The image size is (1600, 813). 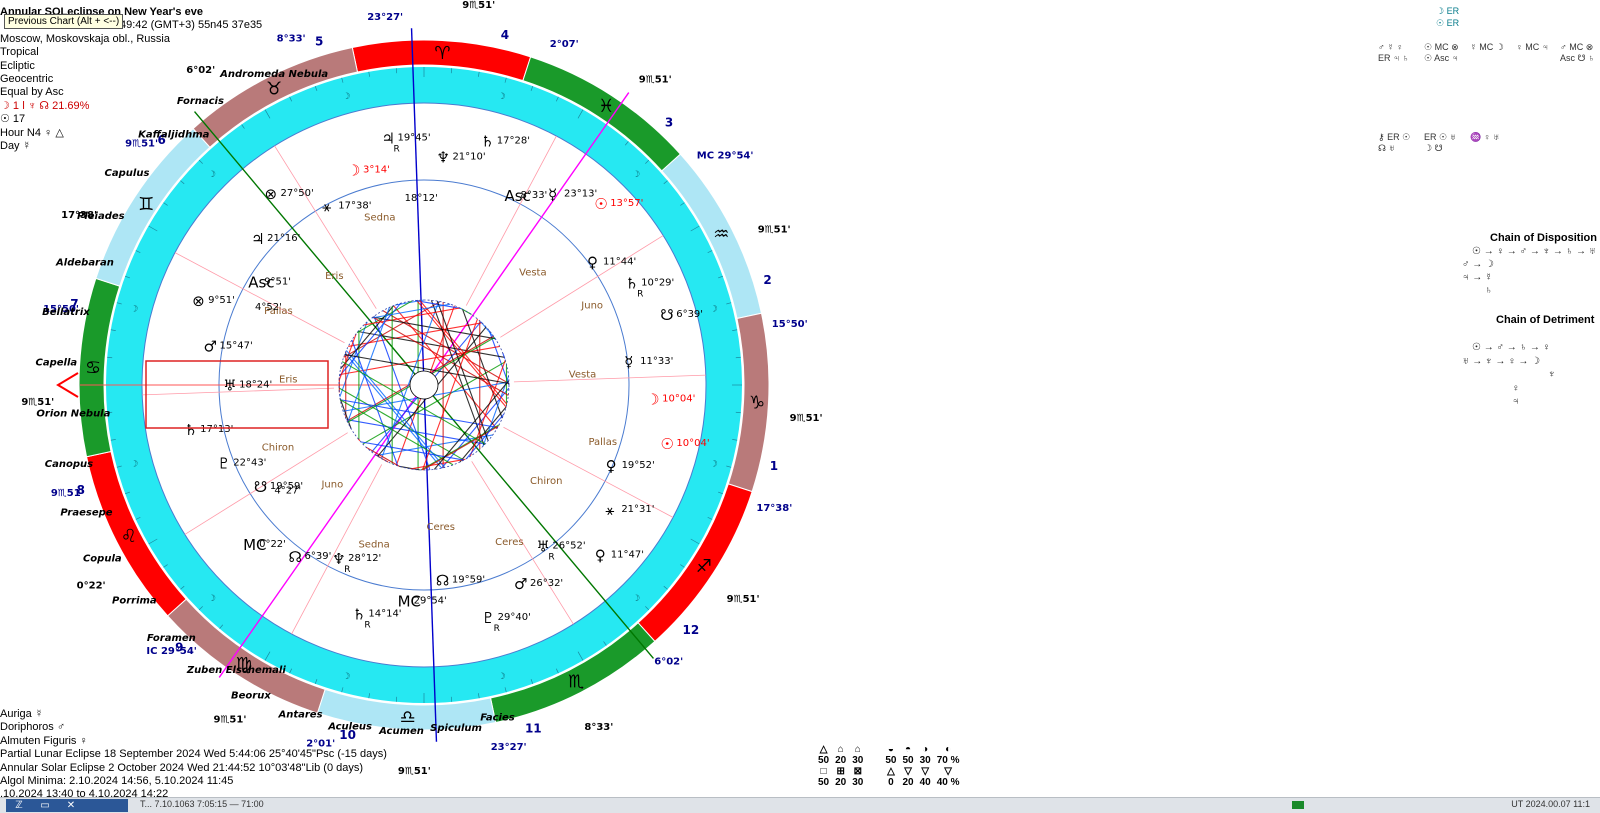 What do you see at coordinates (1442, 53) in the screenshot?
I see `dignity-col-2: ☉ MC ⊗ ☉ Asc ♃` at bounding box center [1442, 53].